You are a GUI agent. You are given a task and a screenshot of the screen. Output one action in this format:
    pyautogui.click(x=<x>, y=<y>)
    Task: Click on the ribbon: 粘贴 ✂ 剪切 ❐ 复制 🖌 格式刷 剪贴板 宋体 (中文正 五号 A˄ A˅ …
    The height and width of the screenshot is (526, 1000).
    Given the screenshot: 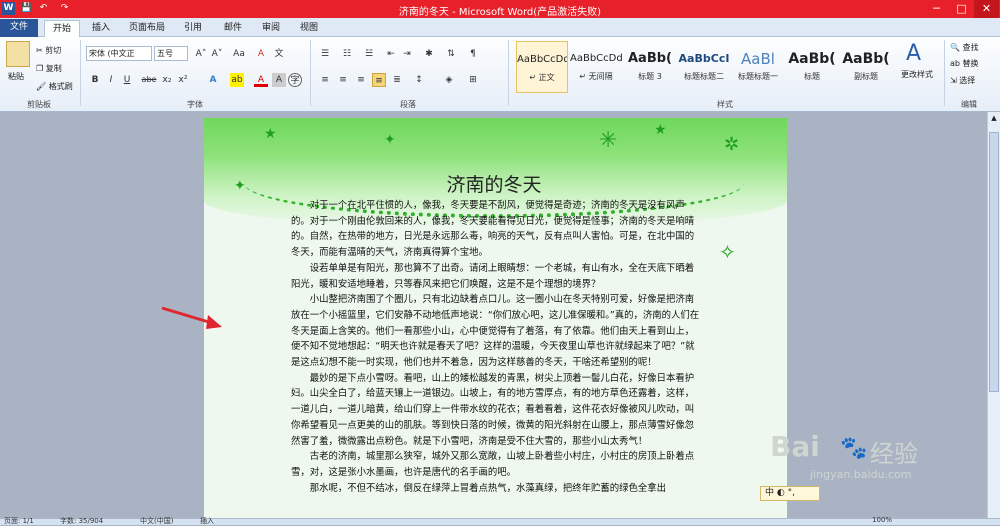 What is the action you would take?
    pyautogui.click(x=500, y=74)
    